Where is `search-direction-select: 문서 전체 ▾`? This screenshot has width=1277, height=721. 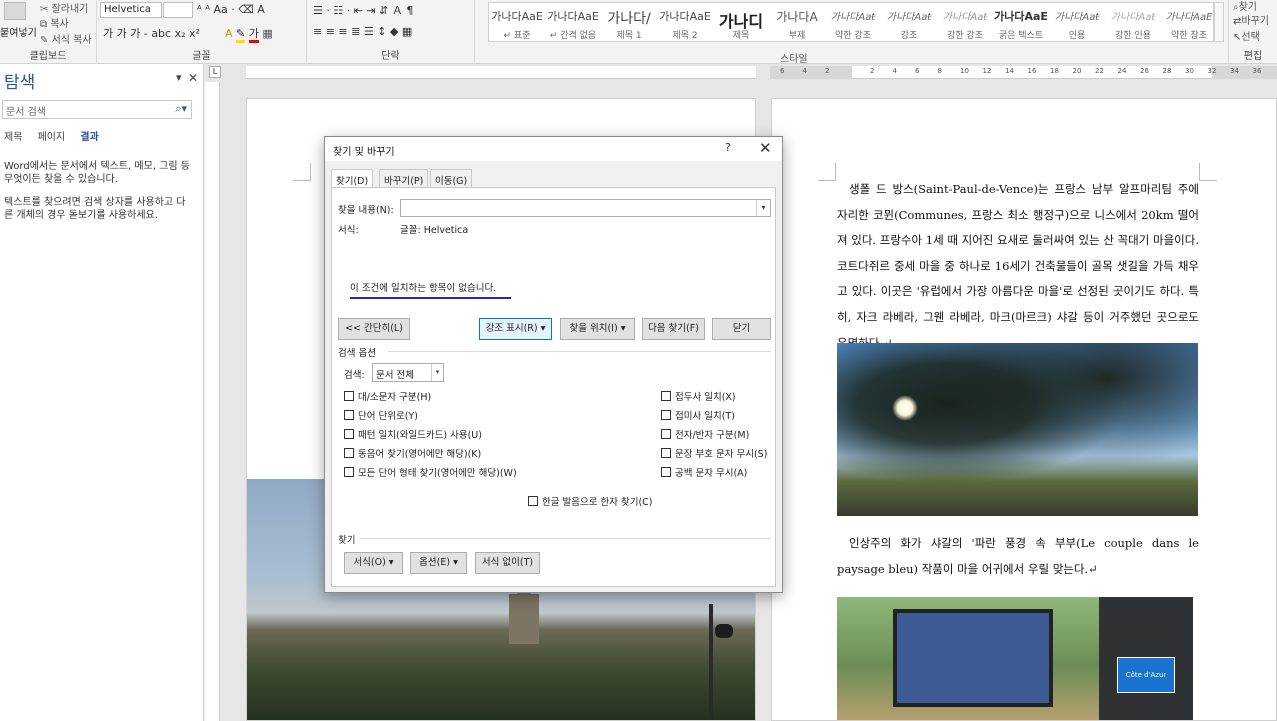
search-direction-select: 문서 전체 ▾ is located at coordinates (408, 372).